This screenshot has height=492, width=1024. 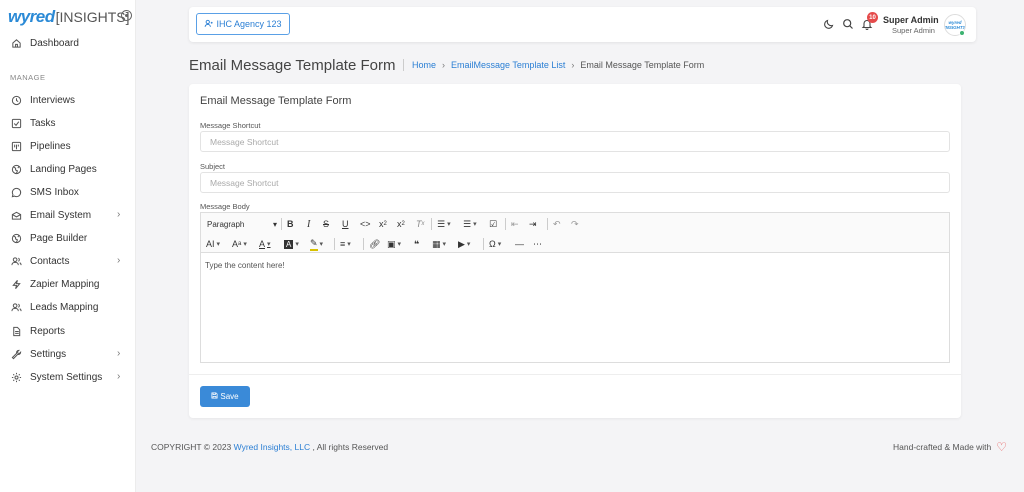 I want to click on font-background-icon: A ▾, so click(x=291, y=244).